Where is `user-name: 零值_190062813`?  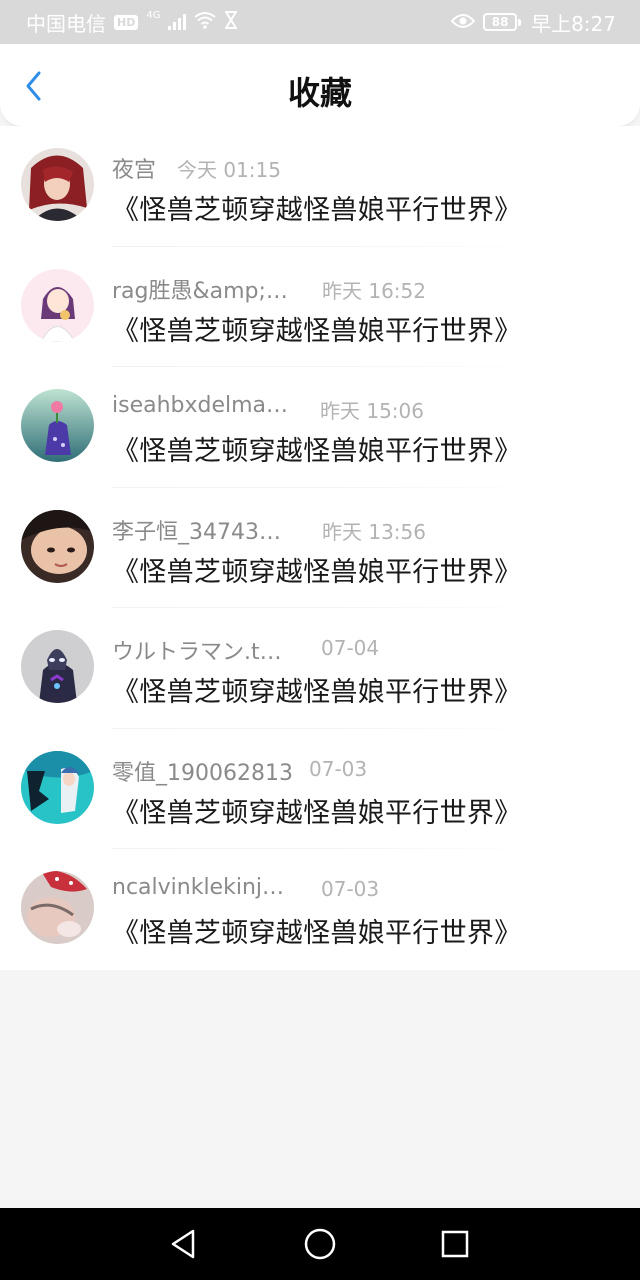
user-name: 零值_190062813 is located at coordinates (202, 773).